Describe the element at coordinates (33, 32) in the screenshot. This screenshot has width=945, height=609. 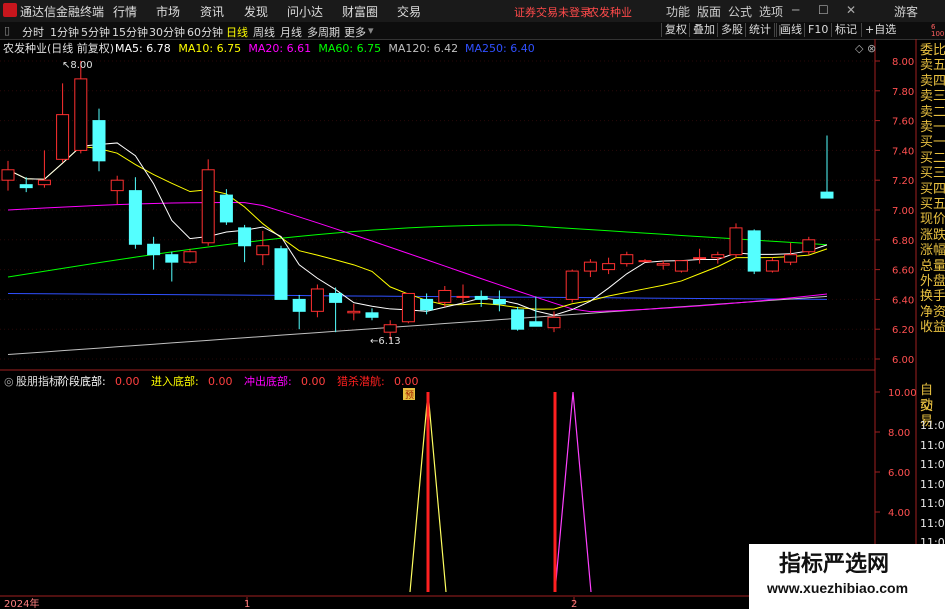
I see `tab-fenshi: 分时` at that location.